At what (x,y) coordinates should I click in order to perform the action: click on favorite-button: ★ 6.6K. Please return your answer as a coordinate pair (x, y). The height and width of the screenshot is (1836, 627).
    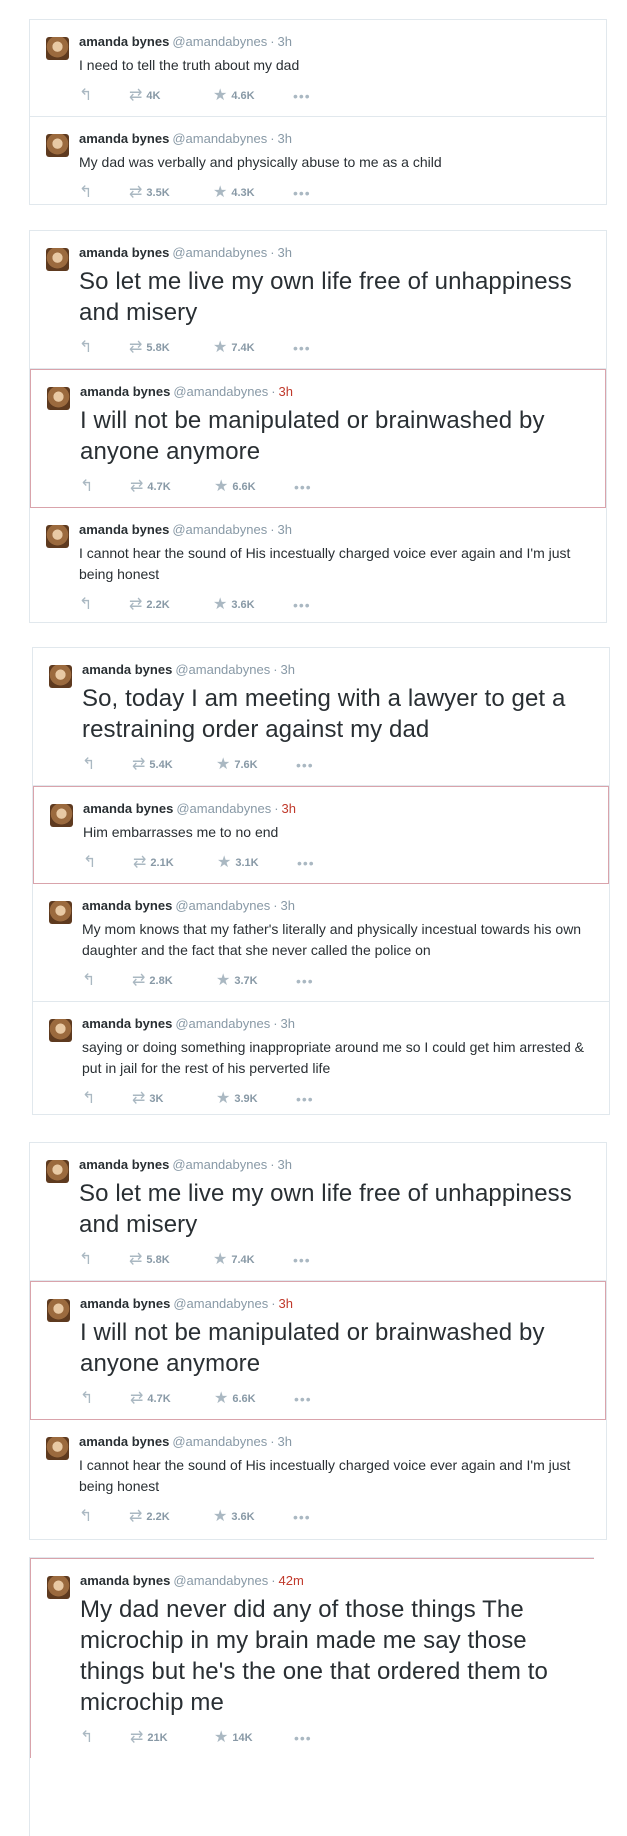
    Looking at the image, I should click on (254, 487).